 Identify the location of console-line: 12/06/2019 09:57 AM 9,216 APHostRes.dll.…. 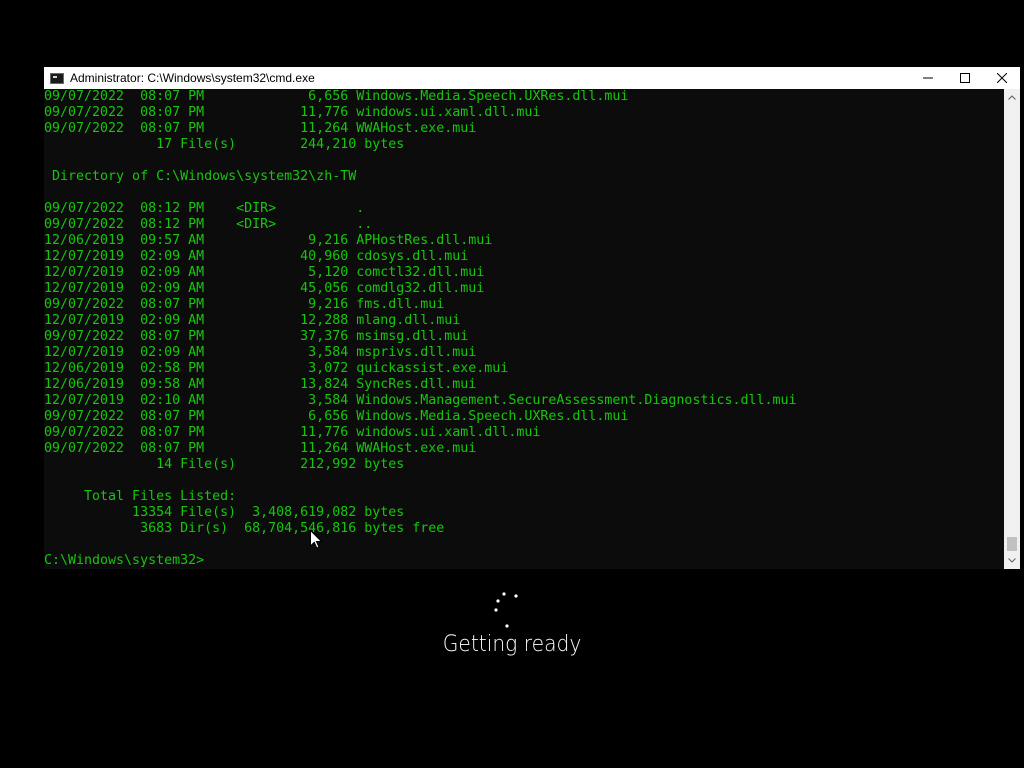
(268, 240).